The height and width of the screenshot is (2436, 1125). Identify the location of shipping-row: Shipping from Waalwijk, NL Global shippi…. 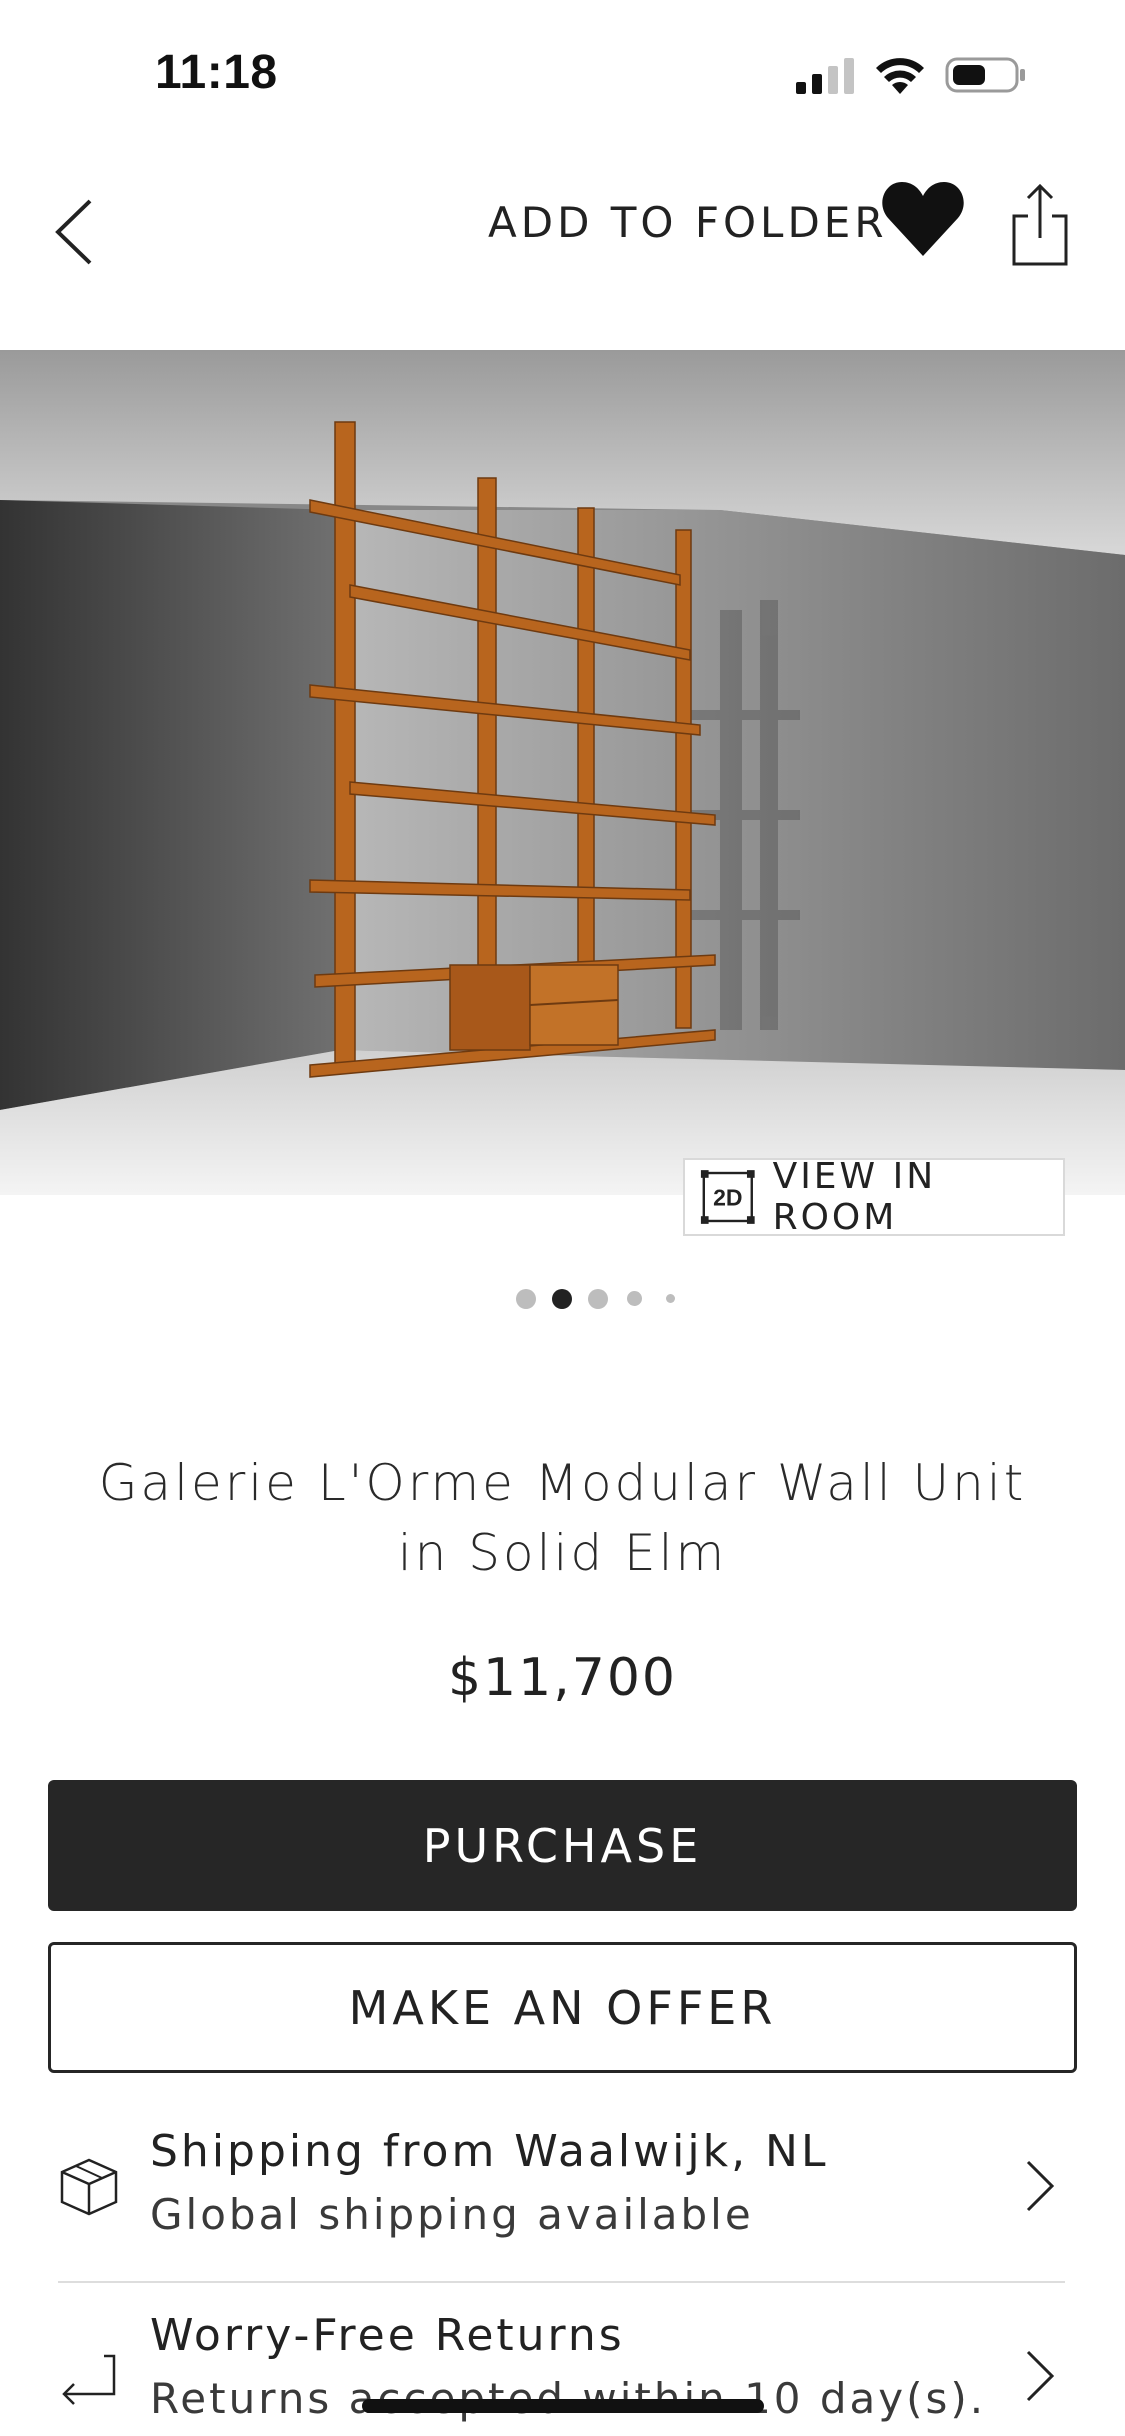
(562, 2185).